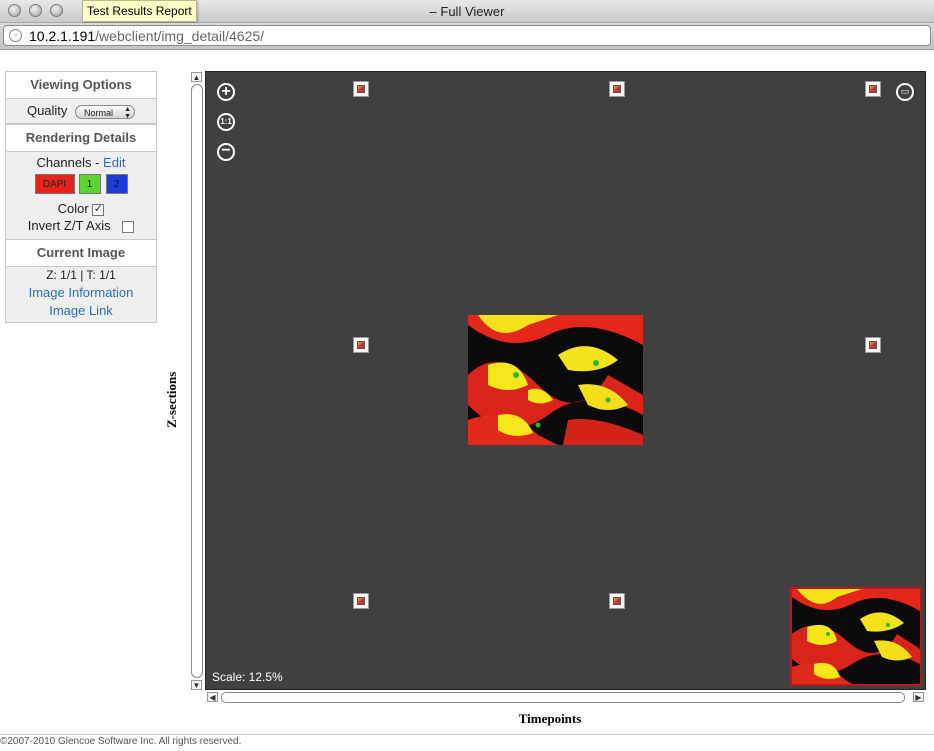 This screenshot has width=934, height=751. I want to click on globe-icon: ◦, so click(15, 35).